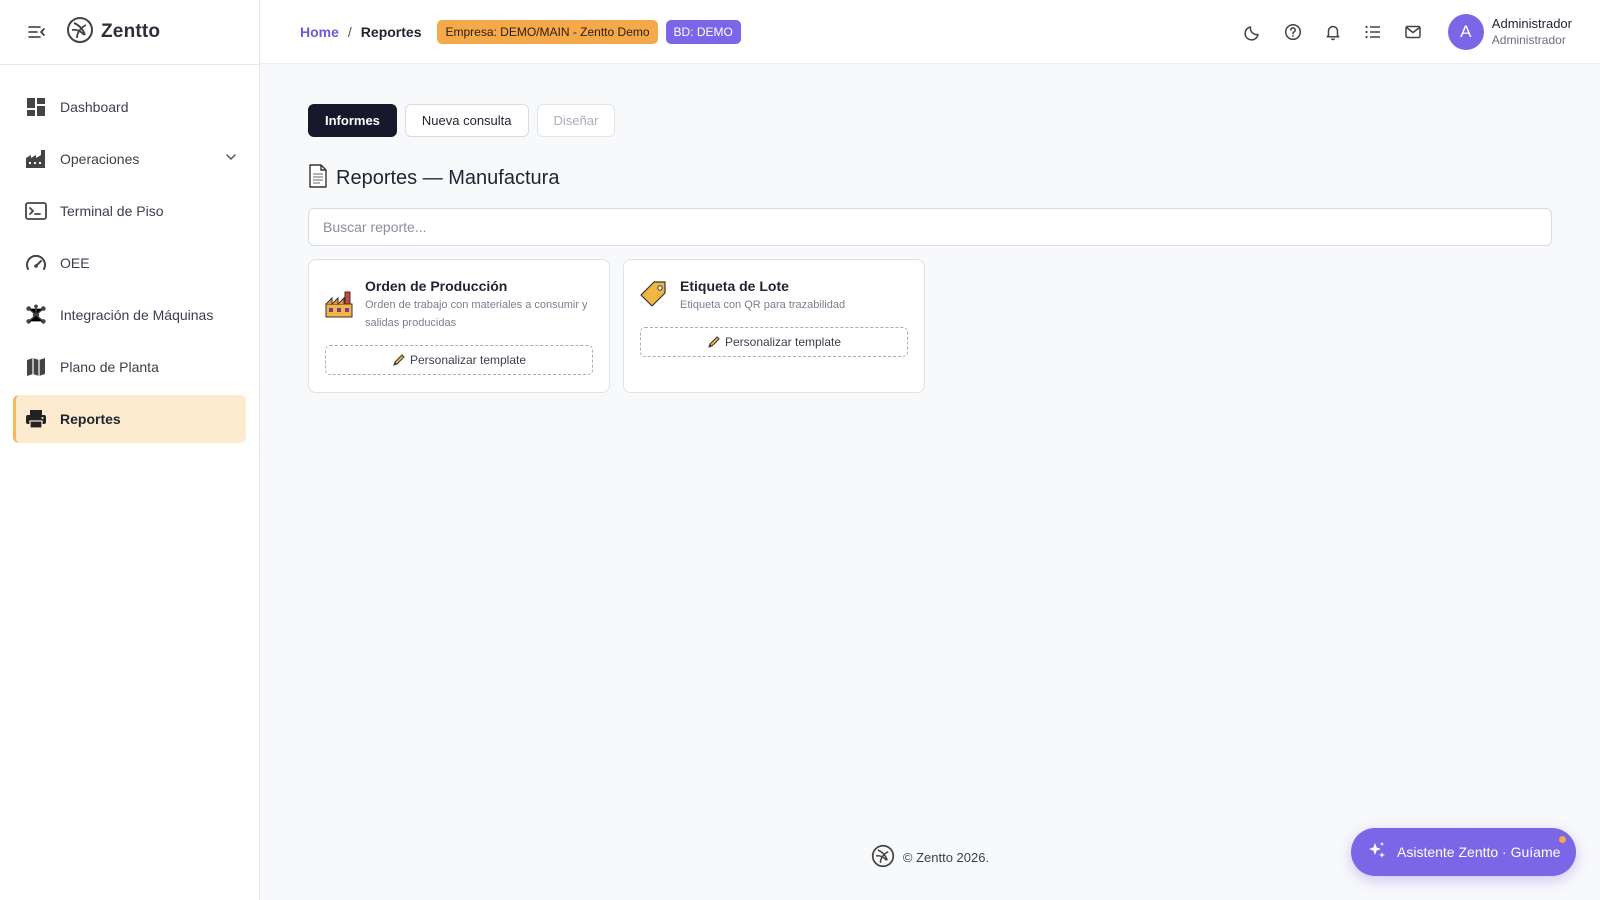 The image size is (1600, 900). What do you see at coordinates (352, 120) in the screenshot?
I see `tab-informes: Informes` at bounding box center [352, 120].